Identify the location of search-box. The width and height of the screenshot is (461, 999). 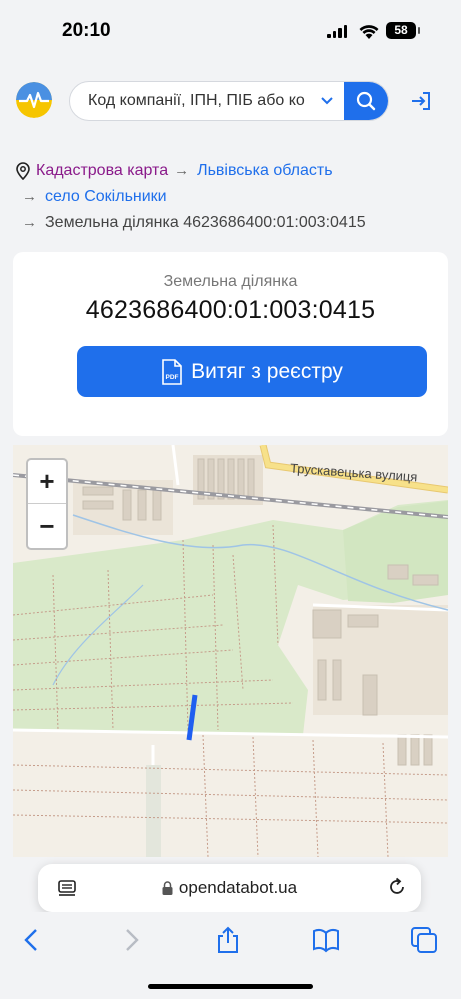
(229, 101).